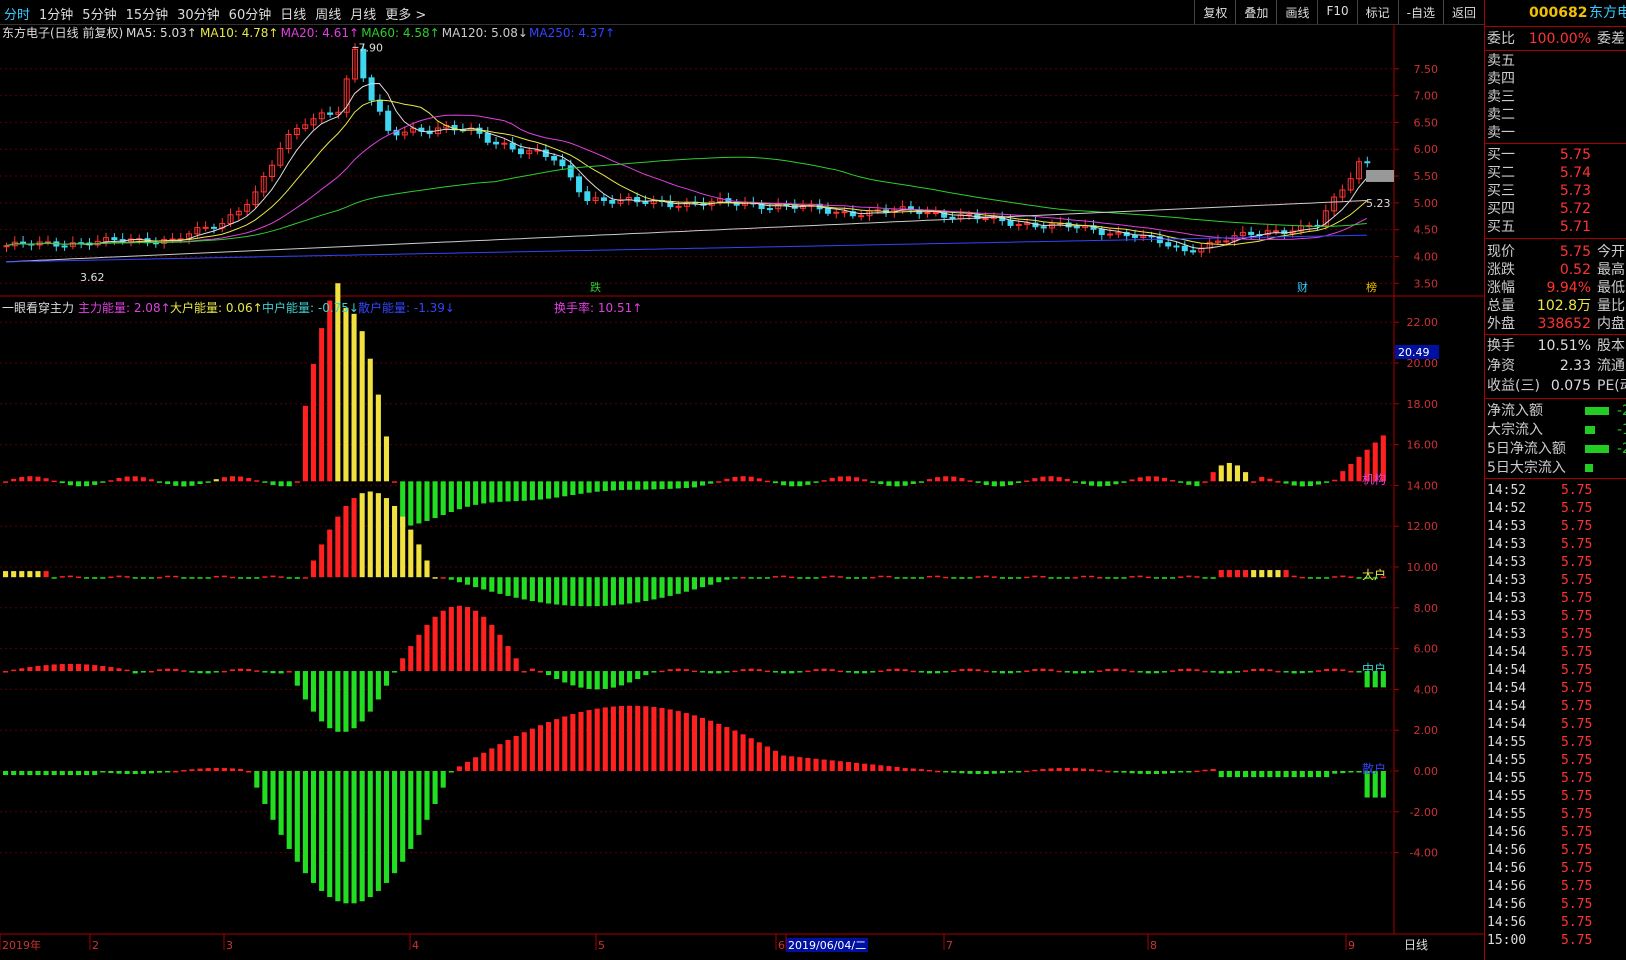  I want to click on period-tab: 30分钟, so click(198, 13).